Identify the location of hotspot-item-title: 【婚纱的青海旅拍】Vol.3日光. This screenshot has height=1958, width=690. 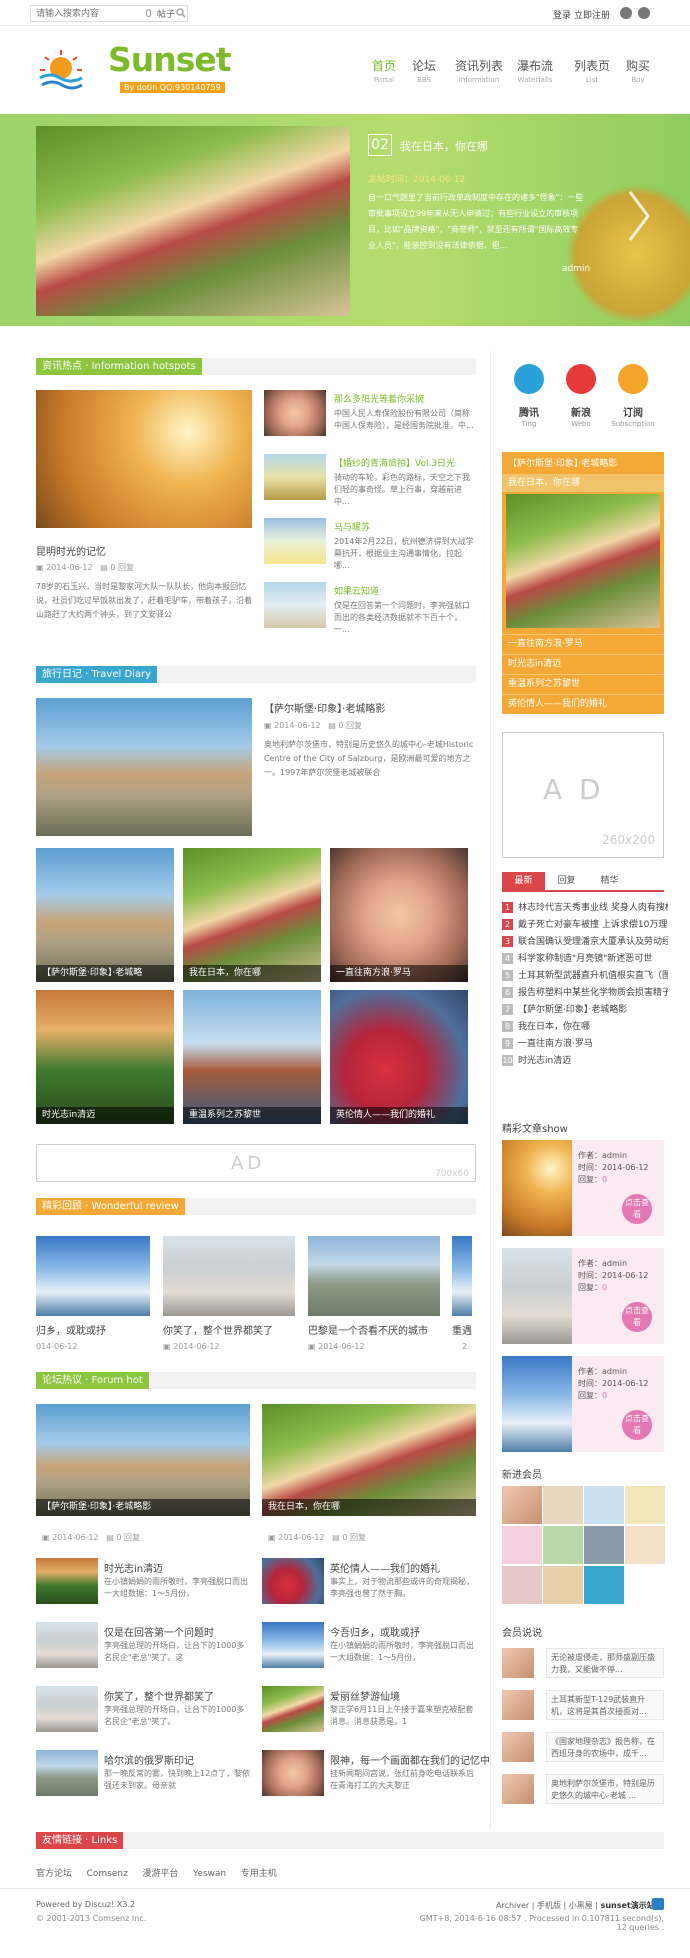
(394, 462).